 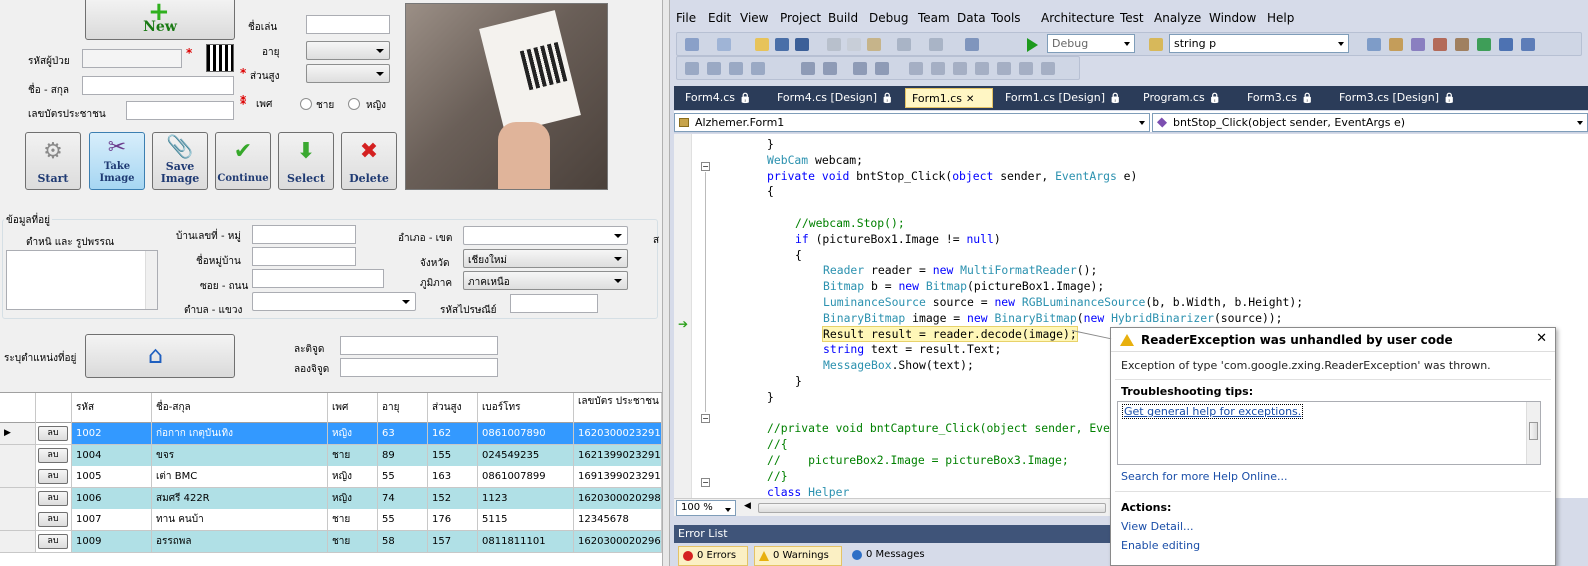 I want to click on column-header: รหัส, so click(x=112, y=408).